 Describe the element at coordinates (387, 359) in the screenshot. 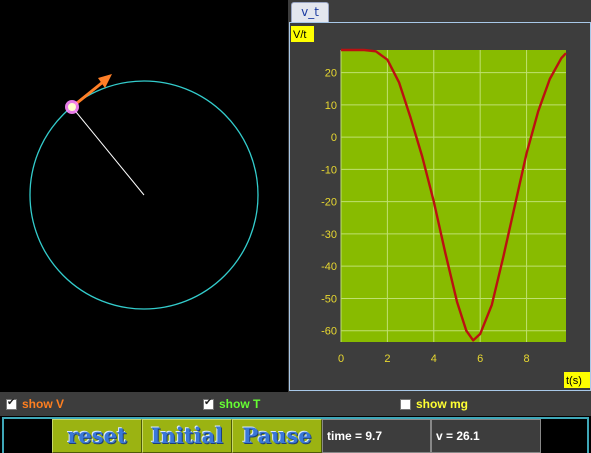

I see `x-tick-label: 2` at that location.